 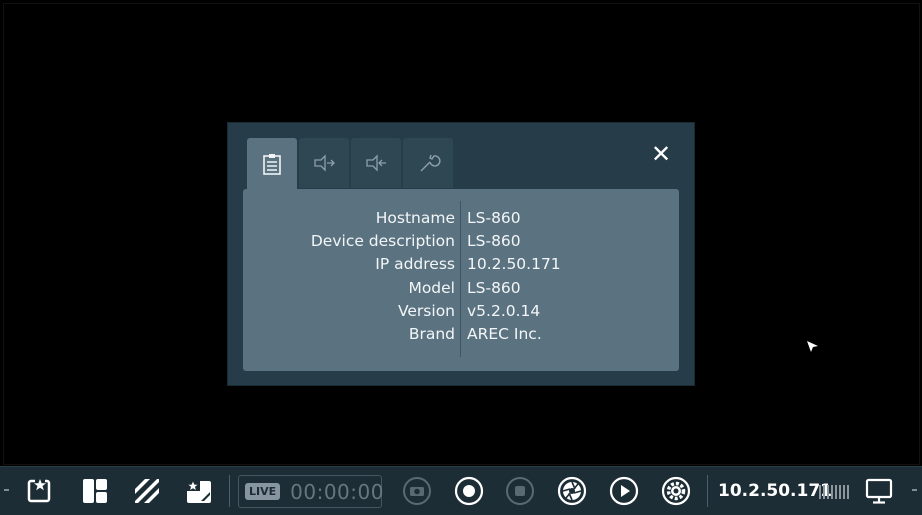 I want to click on input-plug-icon, so click(x=324, y=163).